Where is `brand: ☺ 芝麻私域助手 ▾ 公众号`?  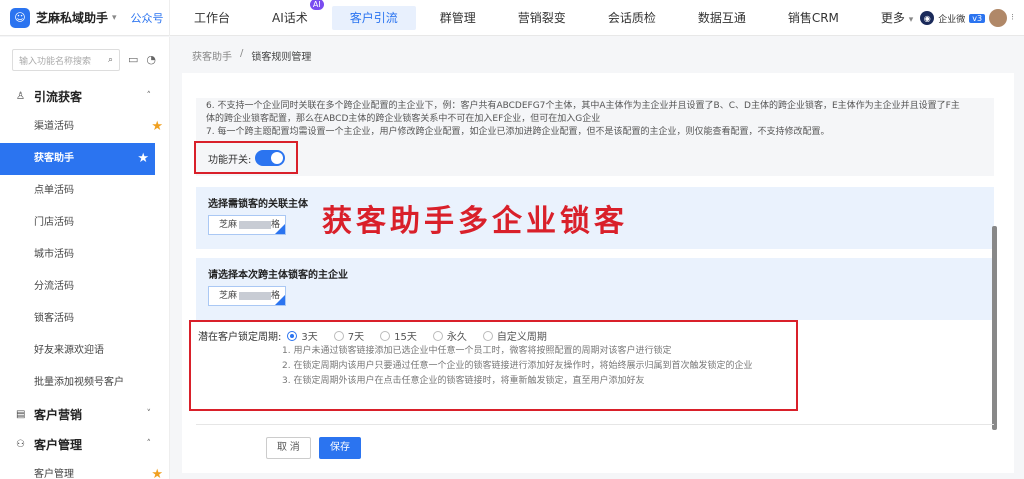
brand: ☺ 芝麻私域助手 ▾ 公众号 is located at coordinates (85, 18).